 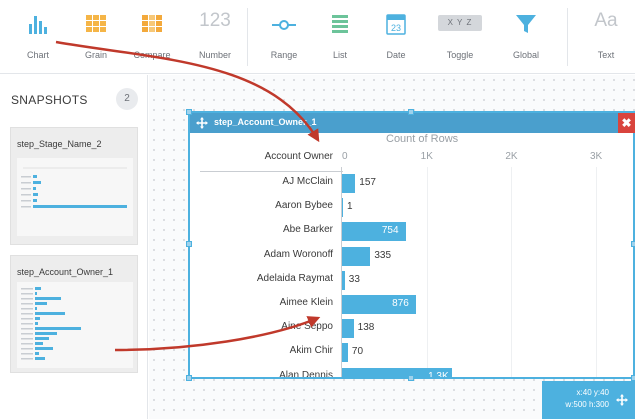 What do you see at coordinates (59, 144) in the screenshot?
I see `snapshot-card-title: step_Stage_Name_2` at bounding box center [59, 144].